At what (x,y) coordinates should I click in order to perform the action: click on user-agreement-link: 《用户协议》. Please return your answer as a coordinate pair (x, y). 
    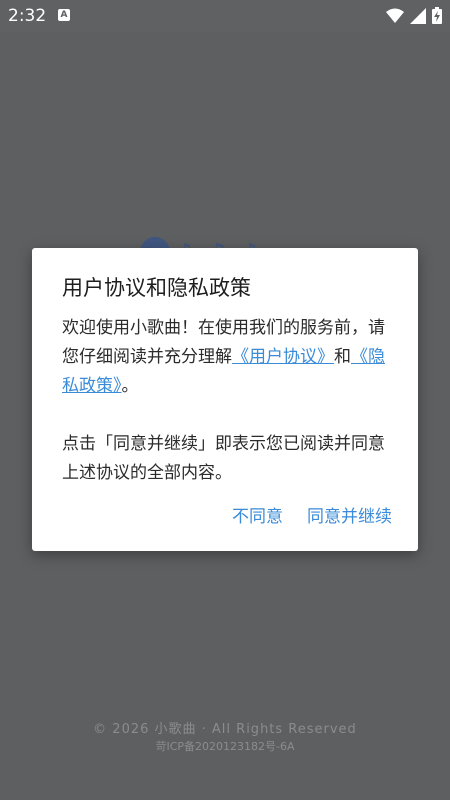
    Looking at the image, I should click on (283, 357).